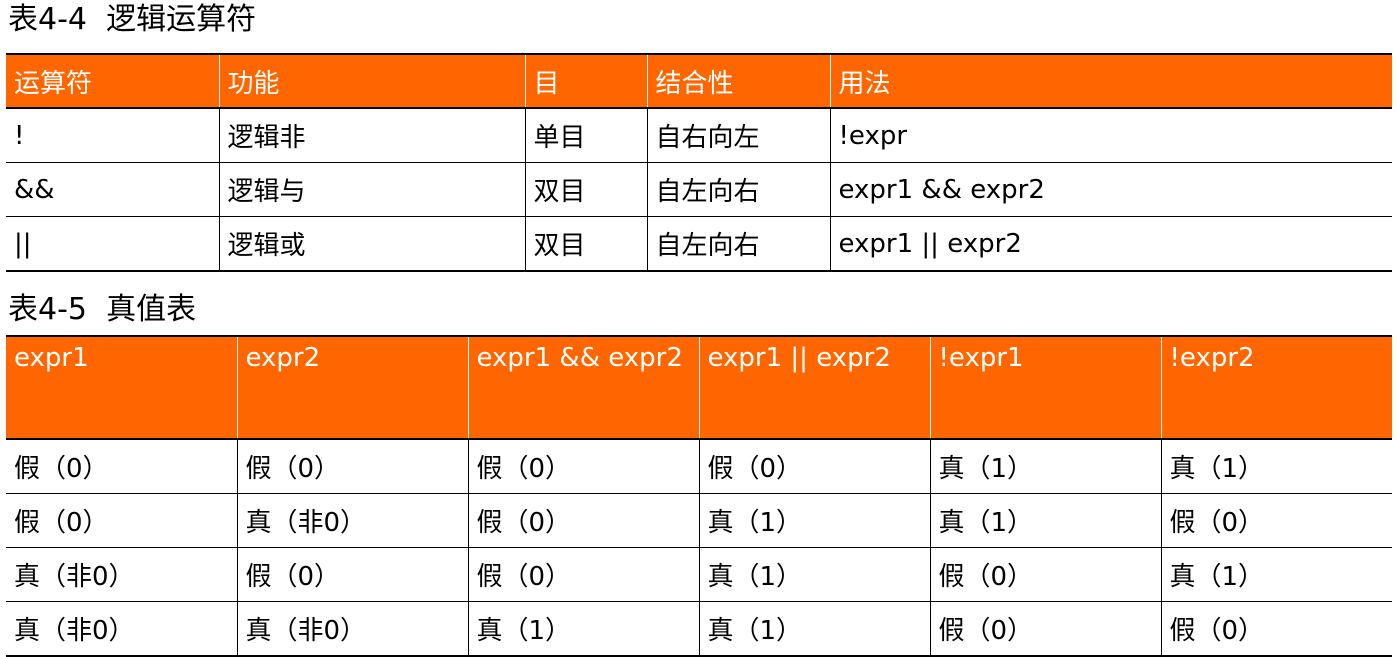 The image size is (1397, 657). I want to click on column-header-or: expr1 || expr2, so click(815, 387).